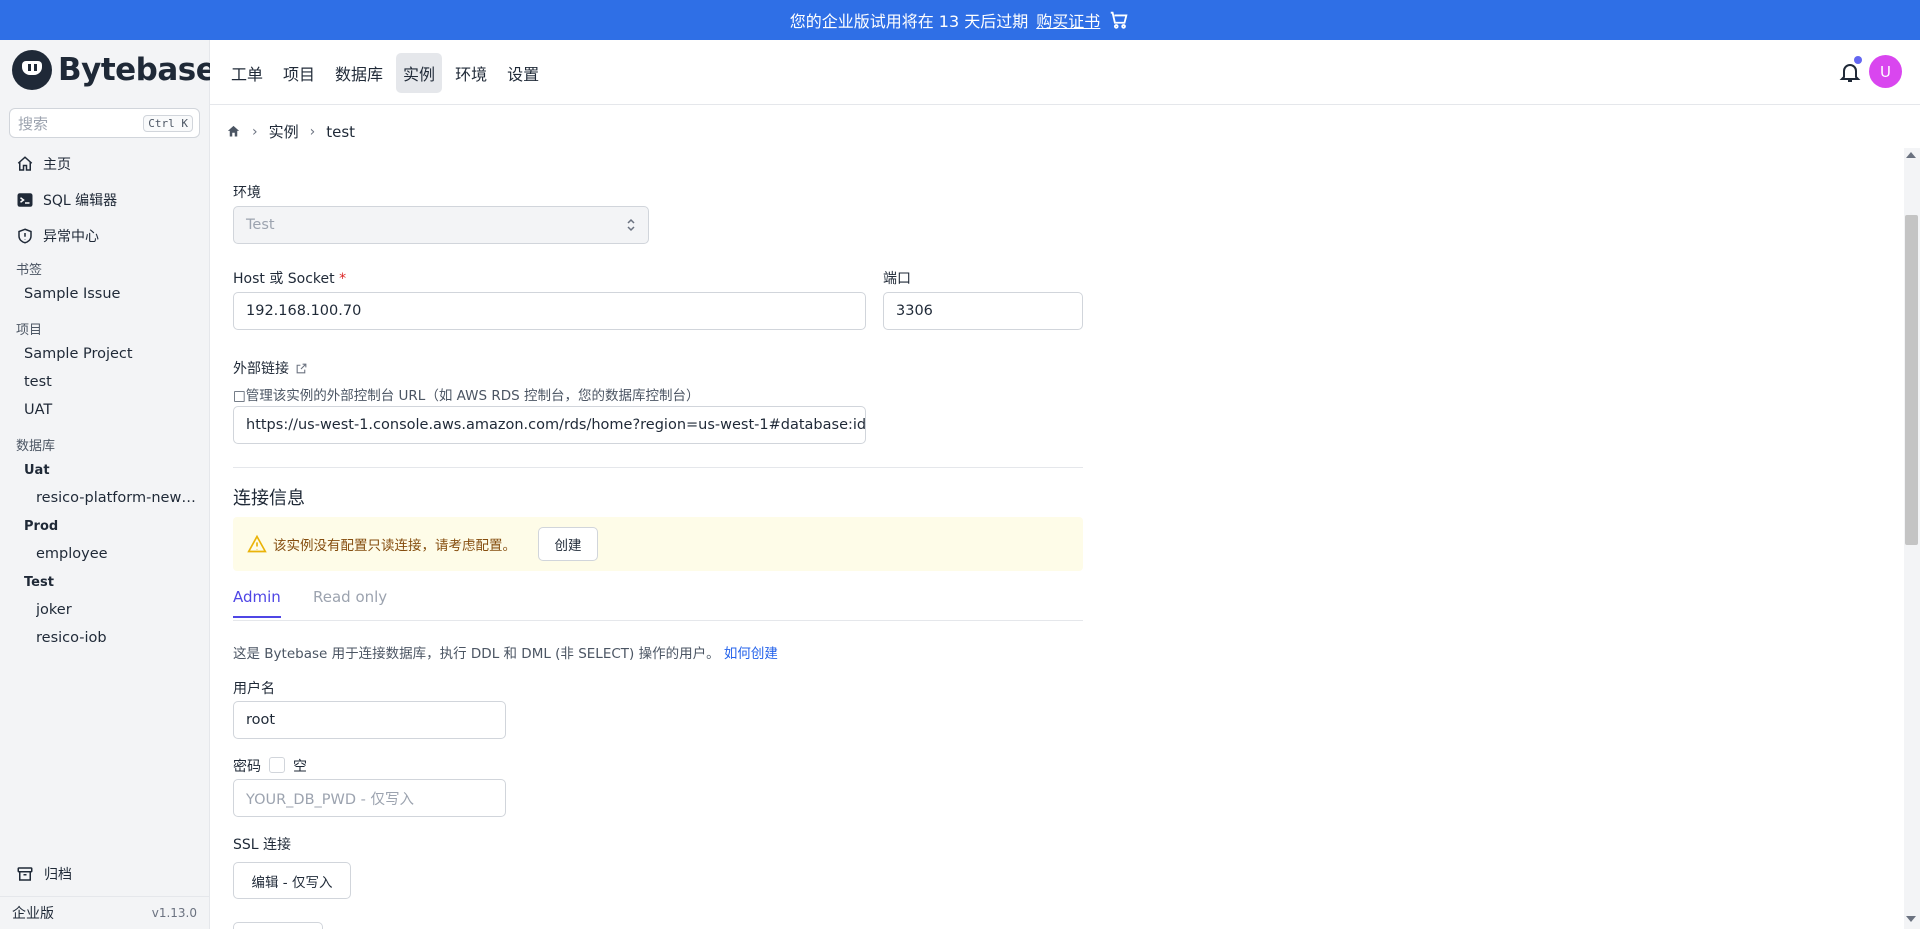 The height and width of the screenshot is (929, 1920). What do you see at coordinates (25, 874) in the screenshot?
I see `archive-icon` at bounding box center [25, 874].